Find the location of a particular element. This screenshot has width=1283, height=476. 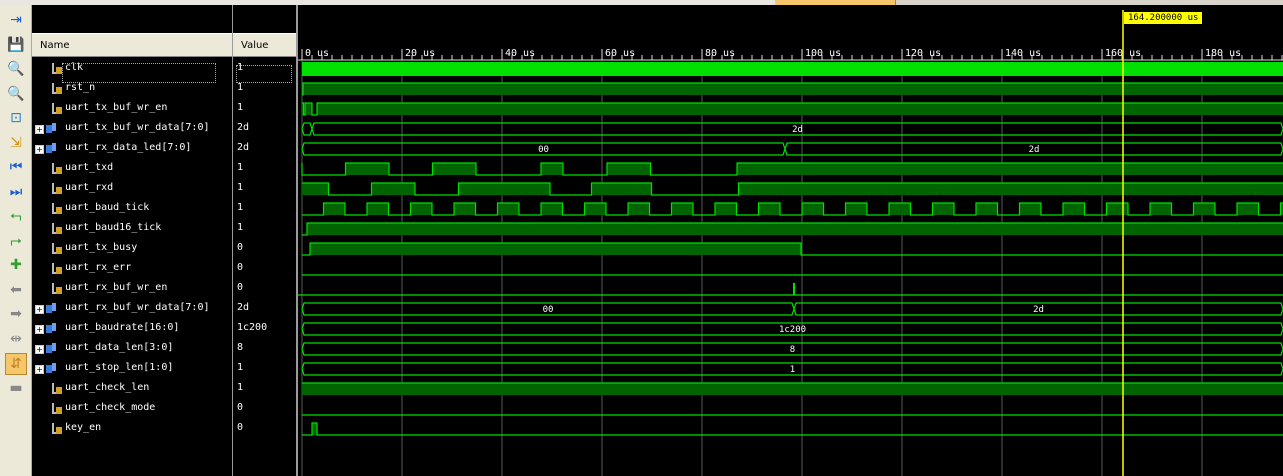

signal-row: uart_rx_err is located at coordinates (132, 269).